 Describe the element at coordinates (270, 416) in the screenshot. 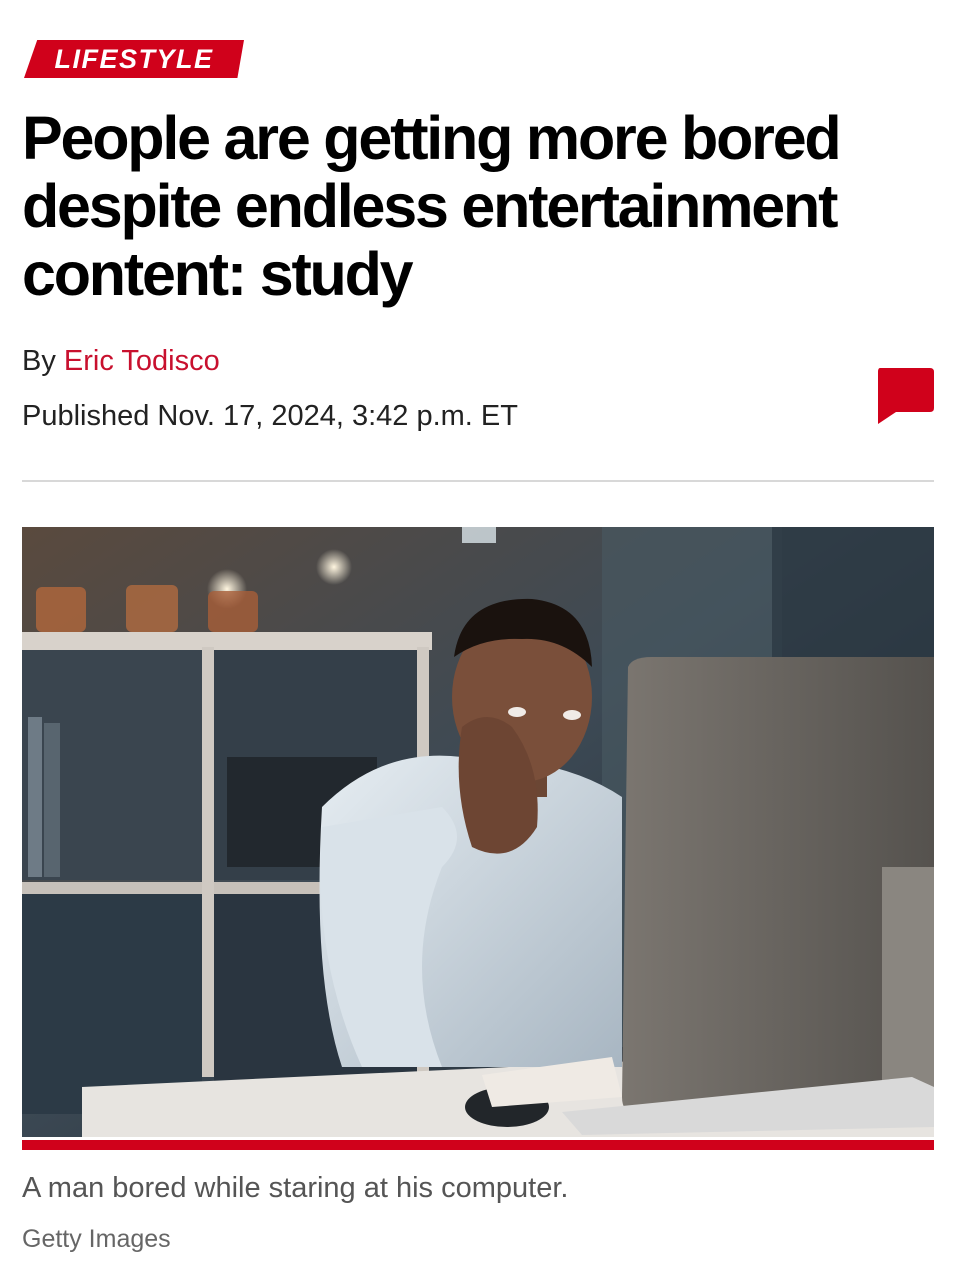

I see `publish-date: Published Nov. 17, 2024, 3:42 p.m. ET` at that location.